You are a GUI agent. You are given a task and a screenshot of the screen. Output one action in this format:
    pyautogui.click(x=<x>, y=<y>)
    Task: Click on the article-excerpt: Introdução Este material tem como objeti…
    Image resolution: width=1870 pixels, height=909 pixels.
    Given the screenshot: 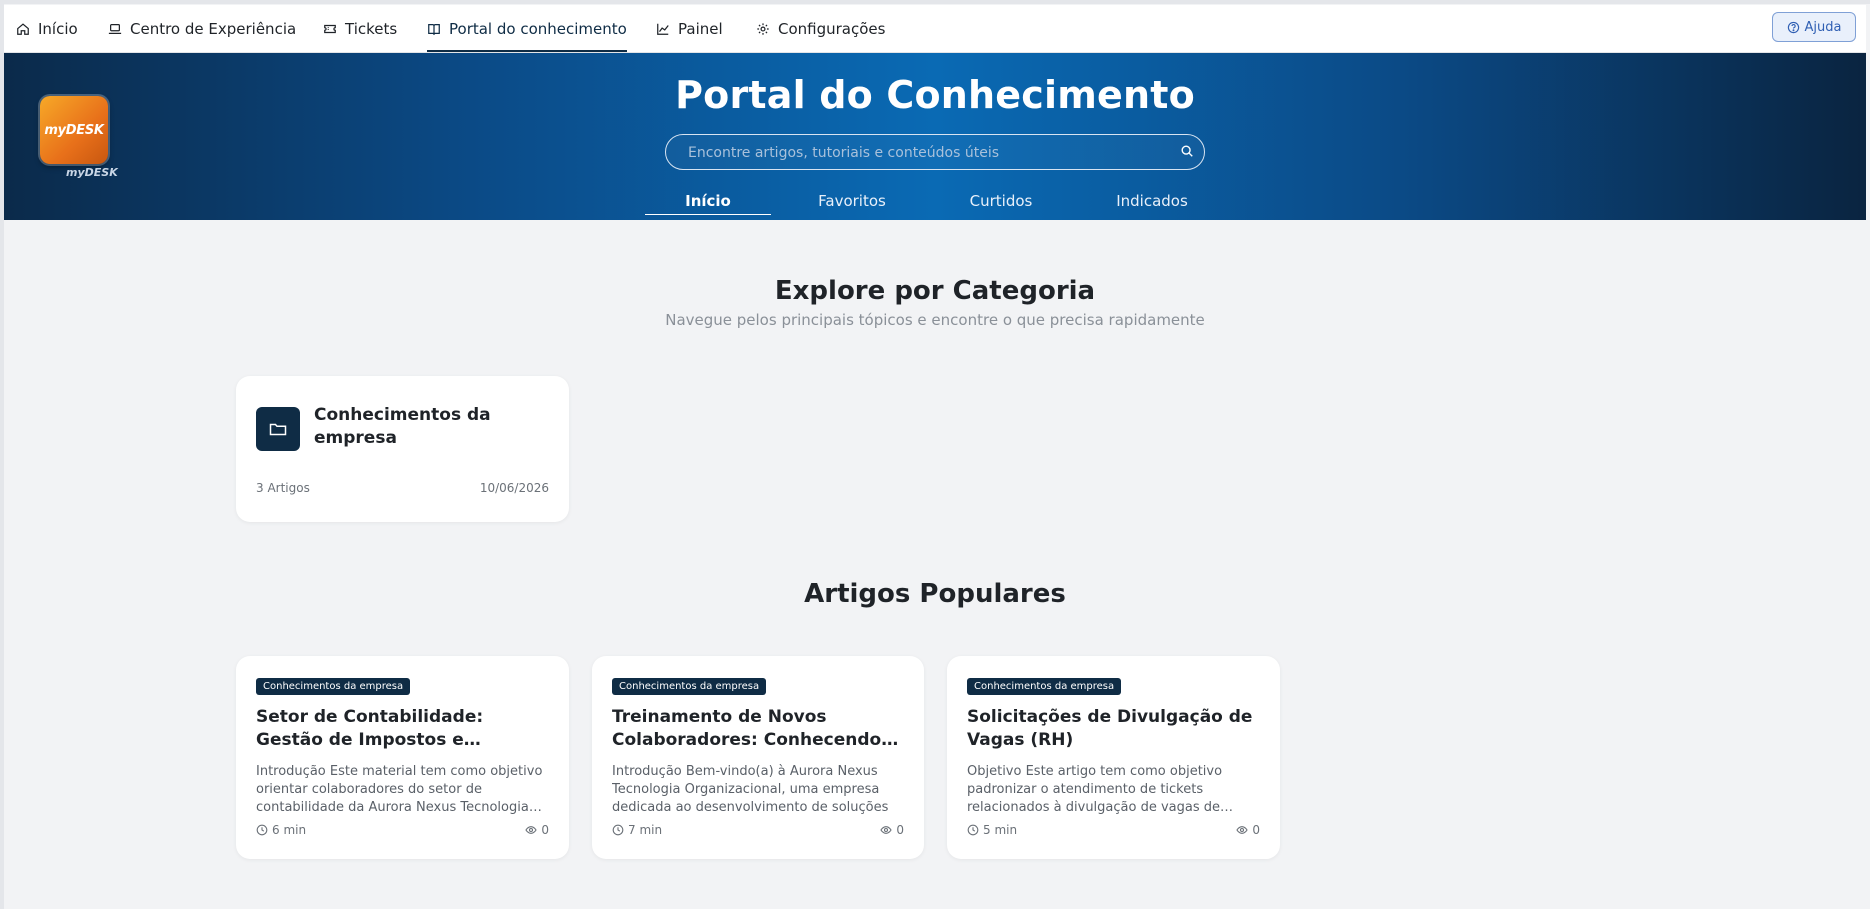 What is the action you would take?
    pyautogui.click(x=399, y=789)
    